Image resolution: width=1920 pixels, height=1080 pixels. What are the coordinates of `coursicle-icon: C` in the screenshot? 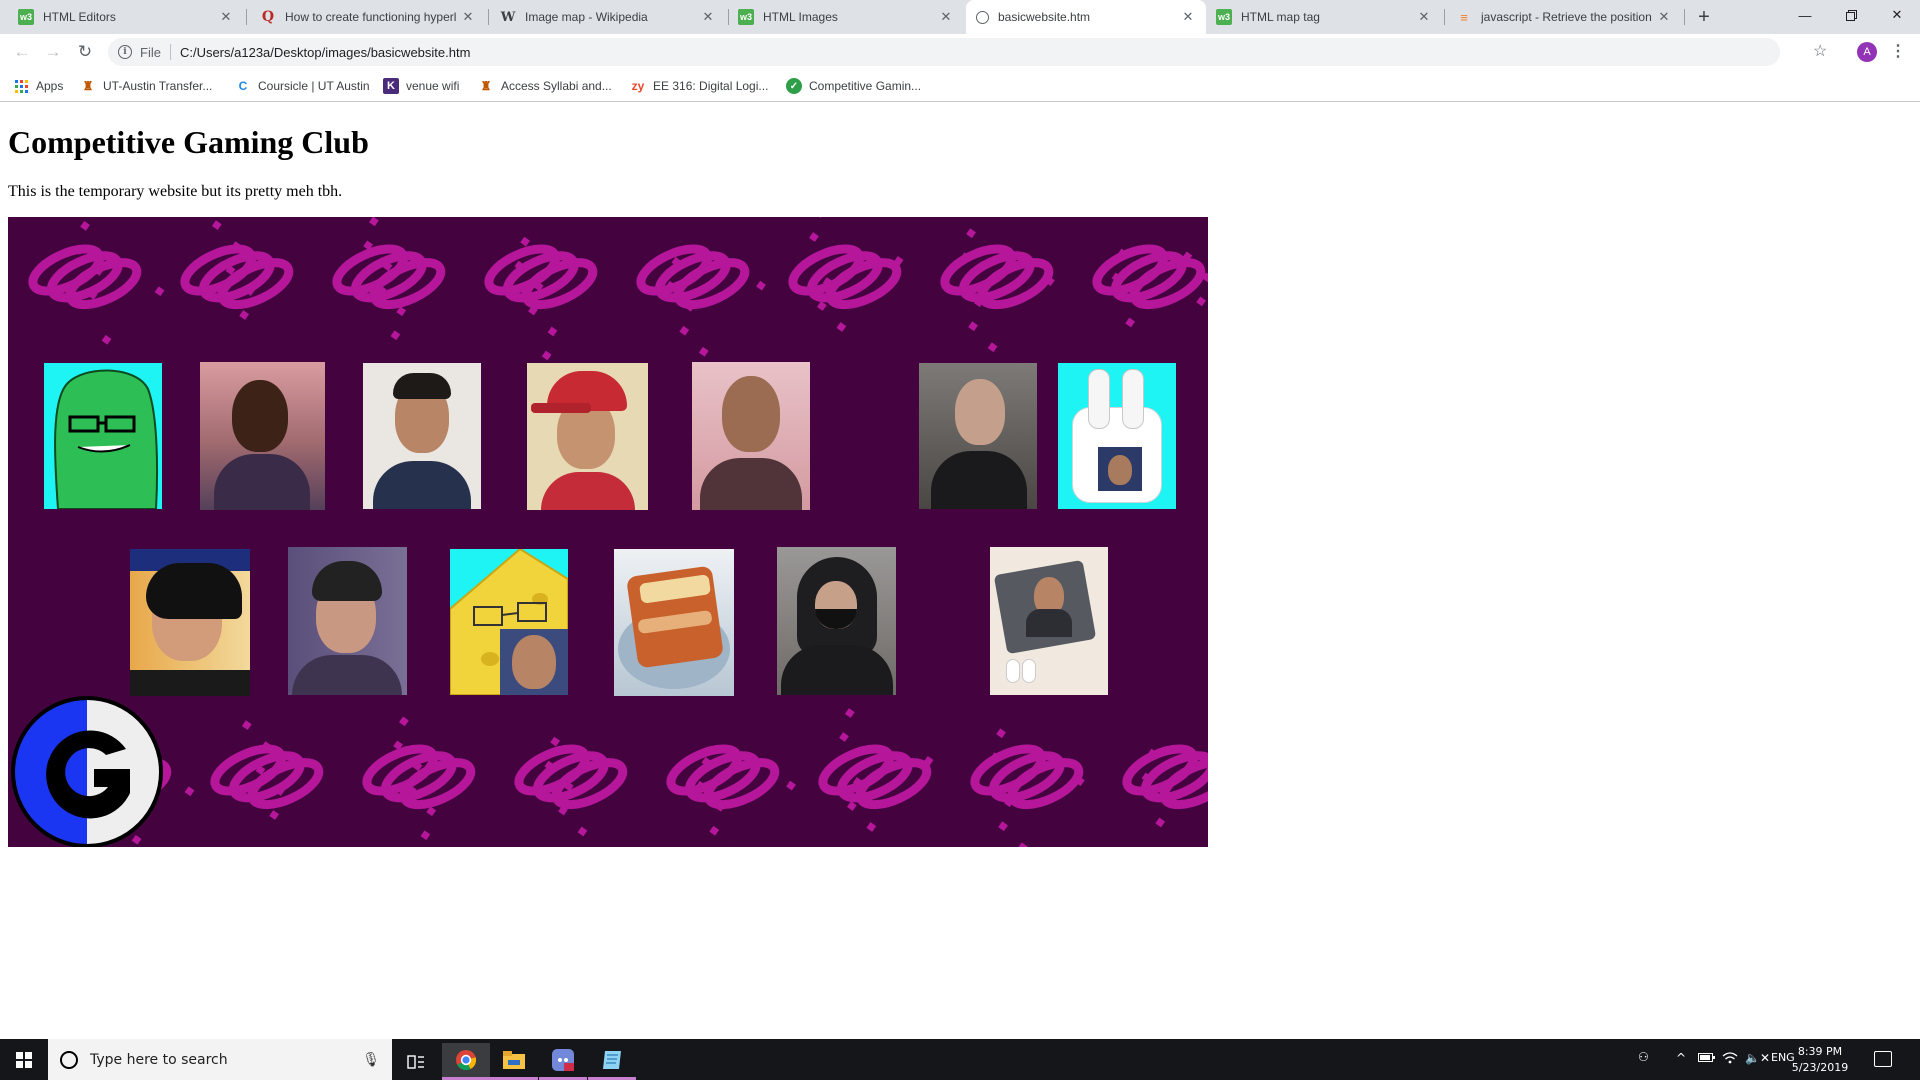 It's located at (243, 86).